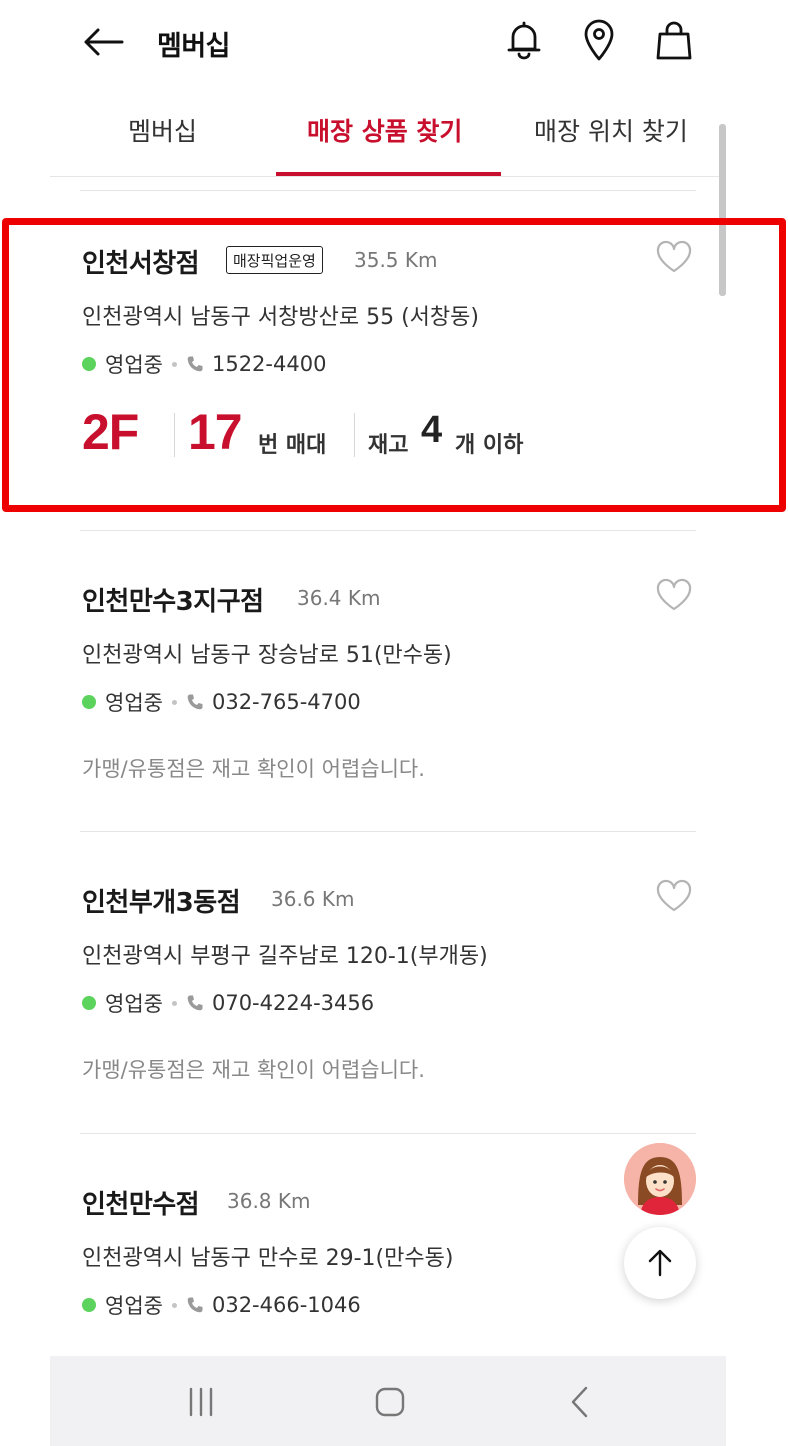  Describe the element at coordinates (215, 432) in the screenshot. I see `shelf-number: 17` at that location.